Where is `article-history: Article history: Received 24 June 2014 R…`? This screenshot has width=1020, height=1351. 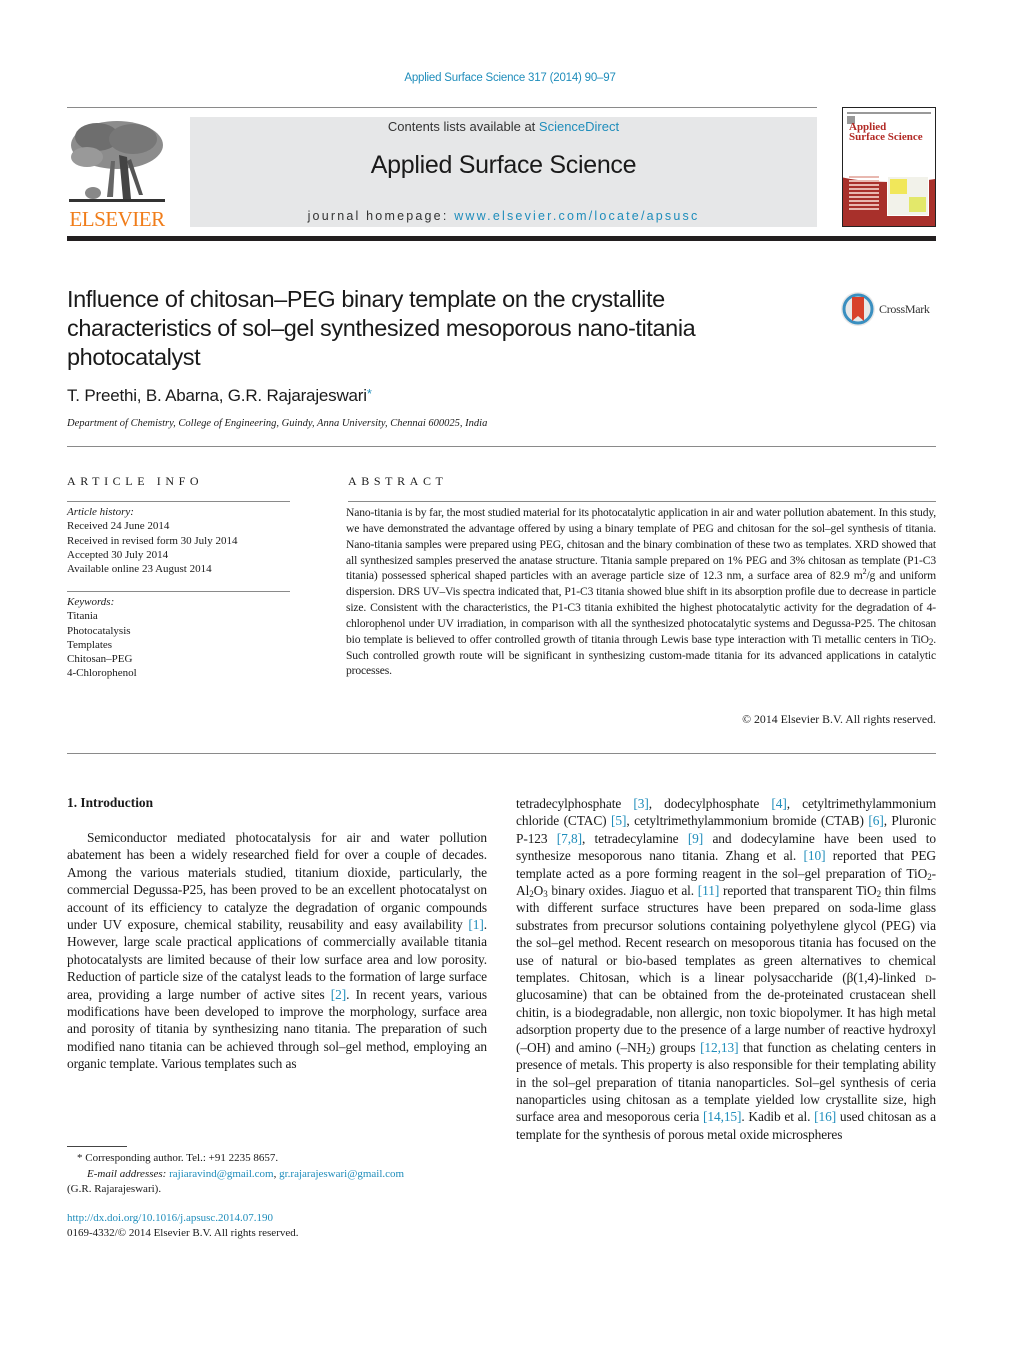
article-history: Article history: Received 24 June 2014 R… is located at coordinates (152, 540).